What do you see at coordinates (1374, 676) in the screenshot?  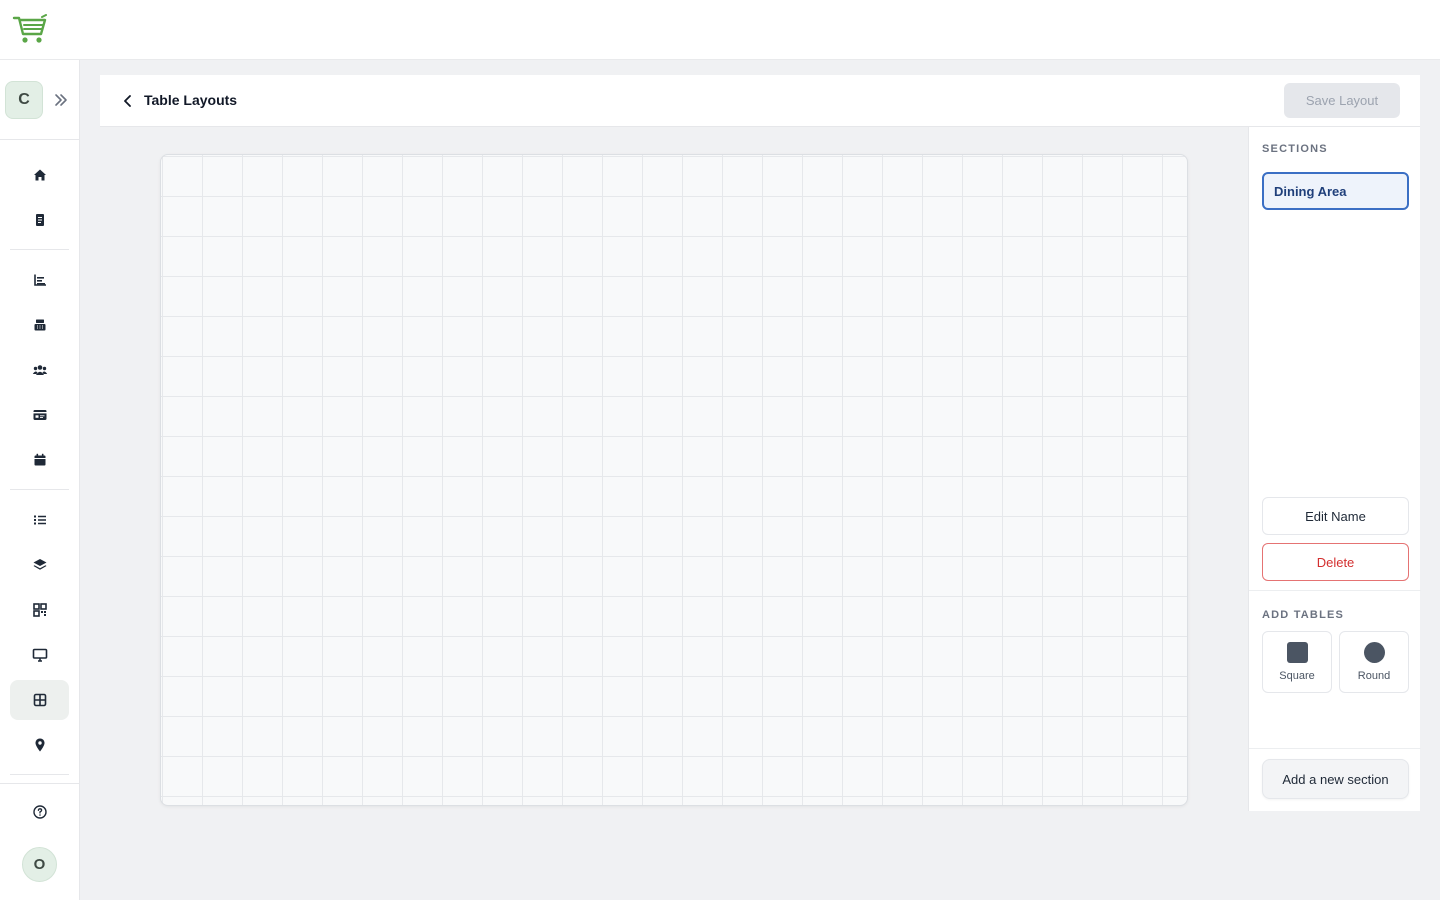 I see `round-table-label: Round` at bounding box center [1374, 676].